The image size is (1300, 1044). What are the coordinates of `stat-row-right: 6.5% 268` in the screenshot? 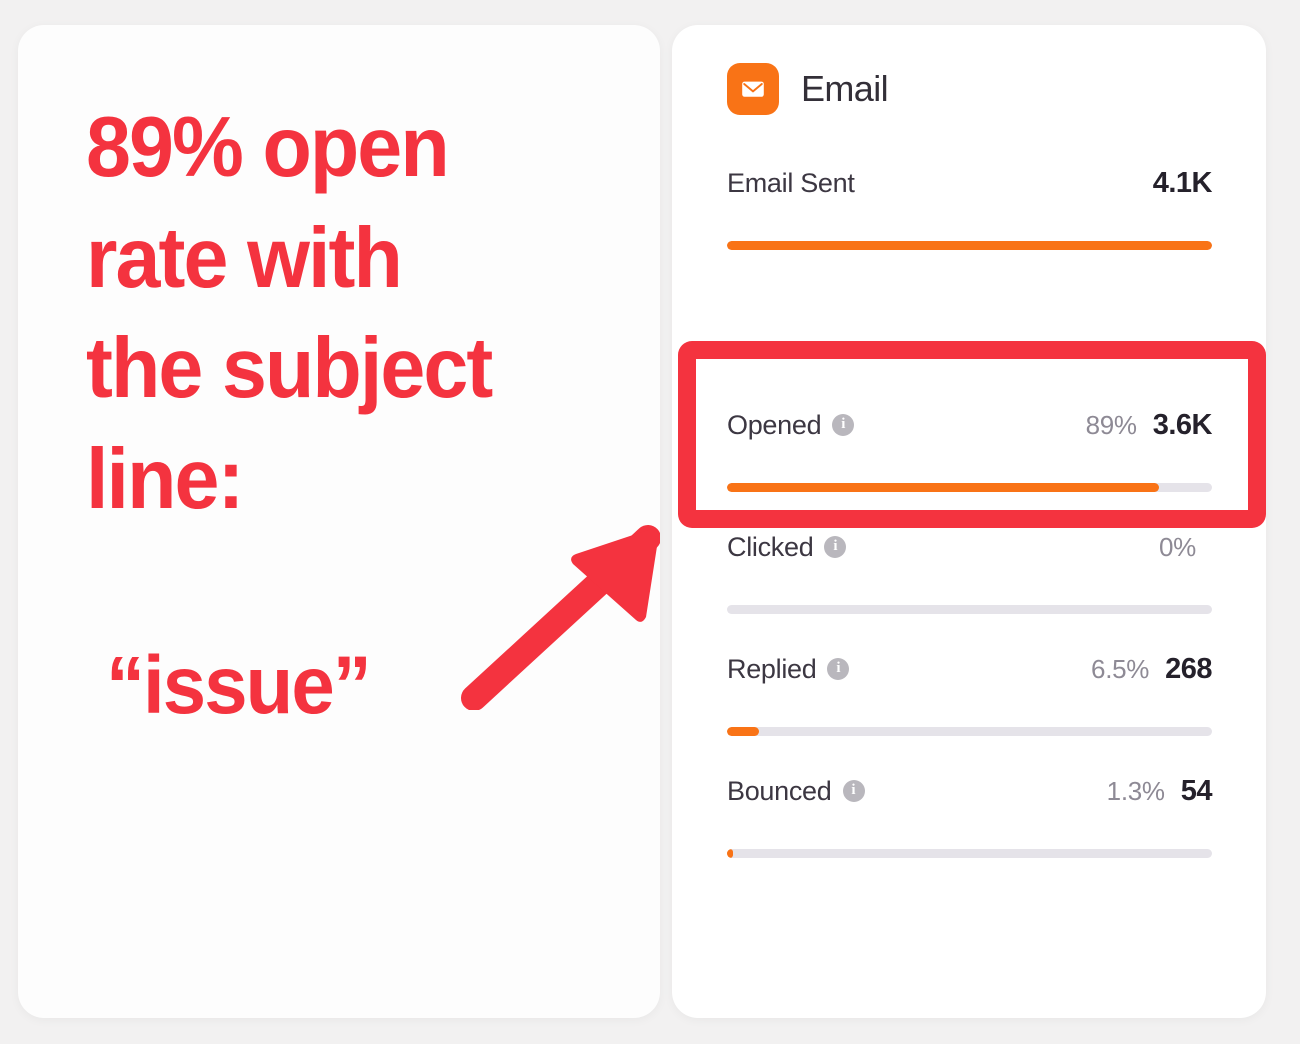 It's located at (1151, 668).